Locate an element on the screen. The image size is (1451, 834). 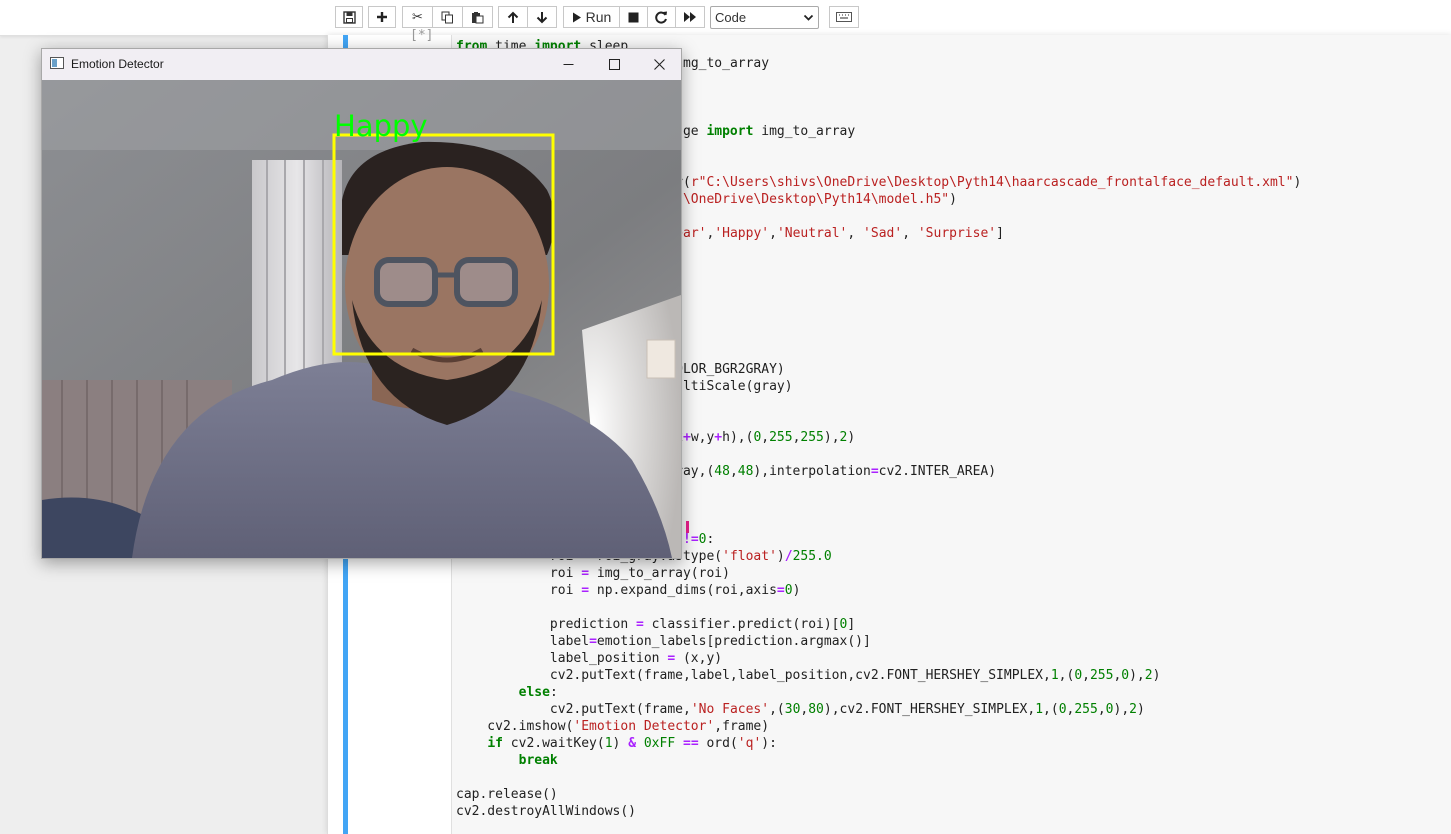
command-palette-button is located at coordinates (844, 17).